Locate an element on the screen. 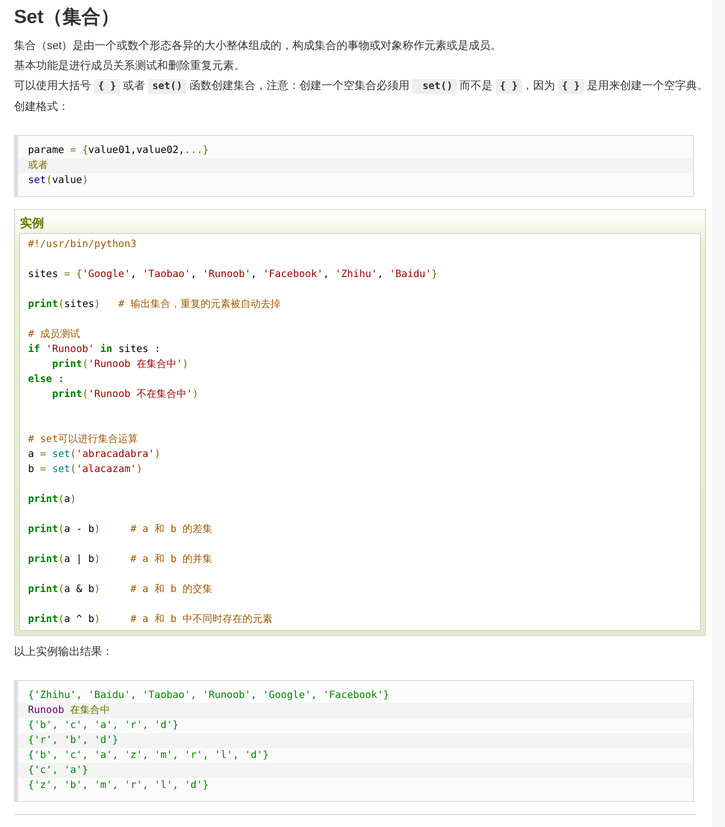  paragraph: 基本功能是进行成员关系测试和删除重复元素。 is located at coordinates (130, 66).